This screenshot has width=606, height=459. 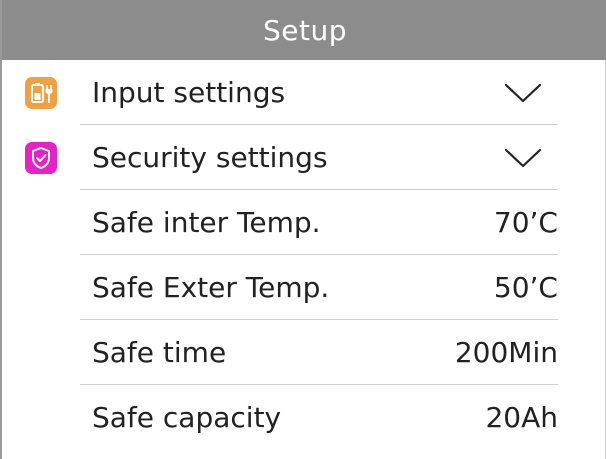 What do you see at coordinates (187, 417) in the screenshot?
I see `row-label: Safe capacity` at bounding box center [187, 417].